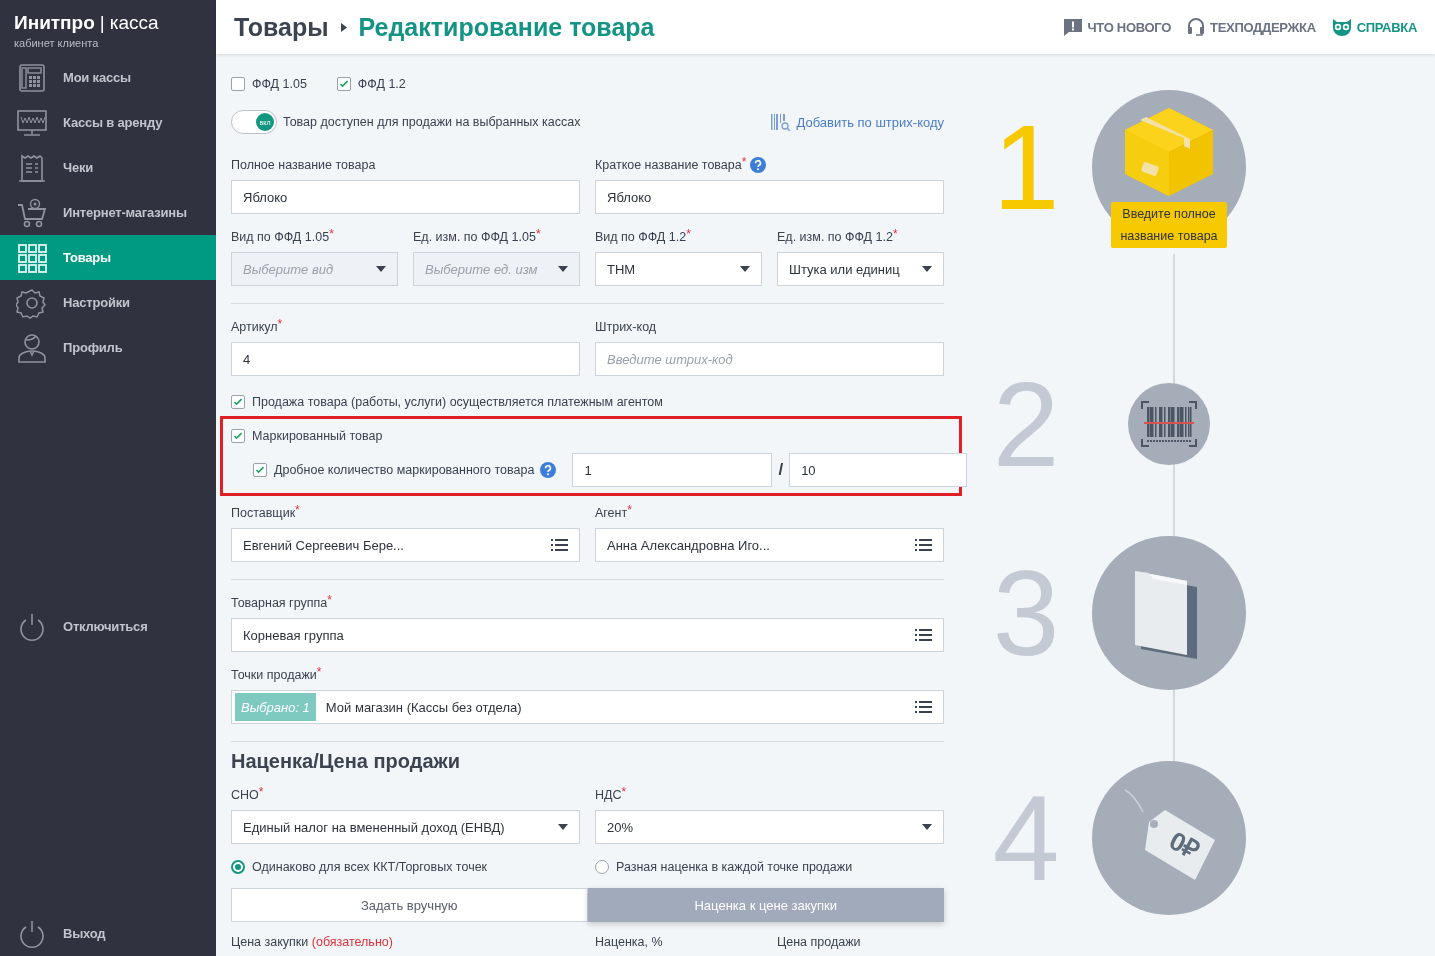 The width and height of the screenshot is (1435, 956). I want to click on nav-item: Чеки, so click(108, 167).